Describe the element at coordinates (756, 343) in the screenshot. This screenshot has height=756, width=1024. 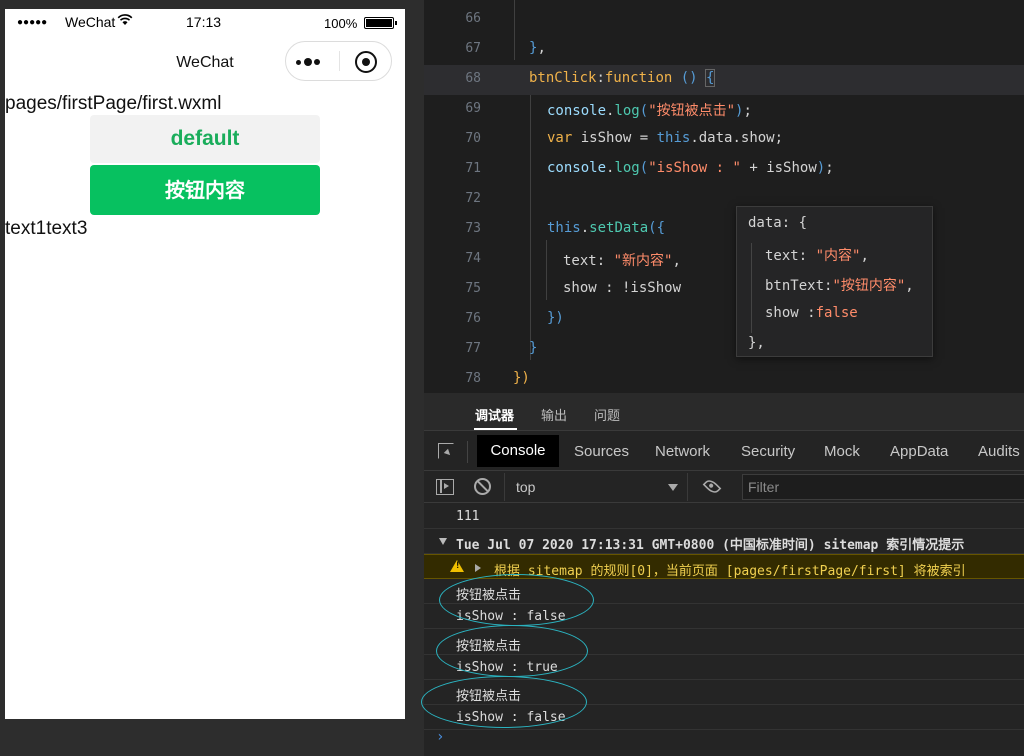
I see `hover-line: },` at that location.